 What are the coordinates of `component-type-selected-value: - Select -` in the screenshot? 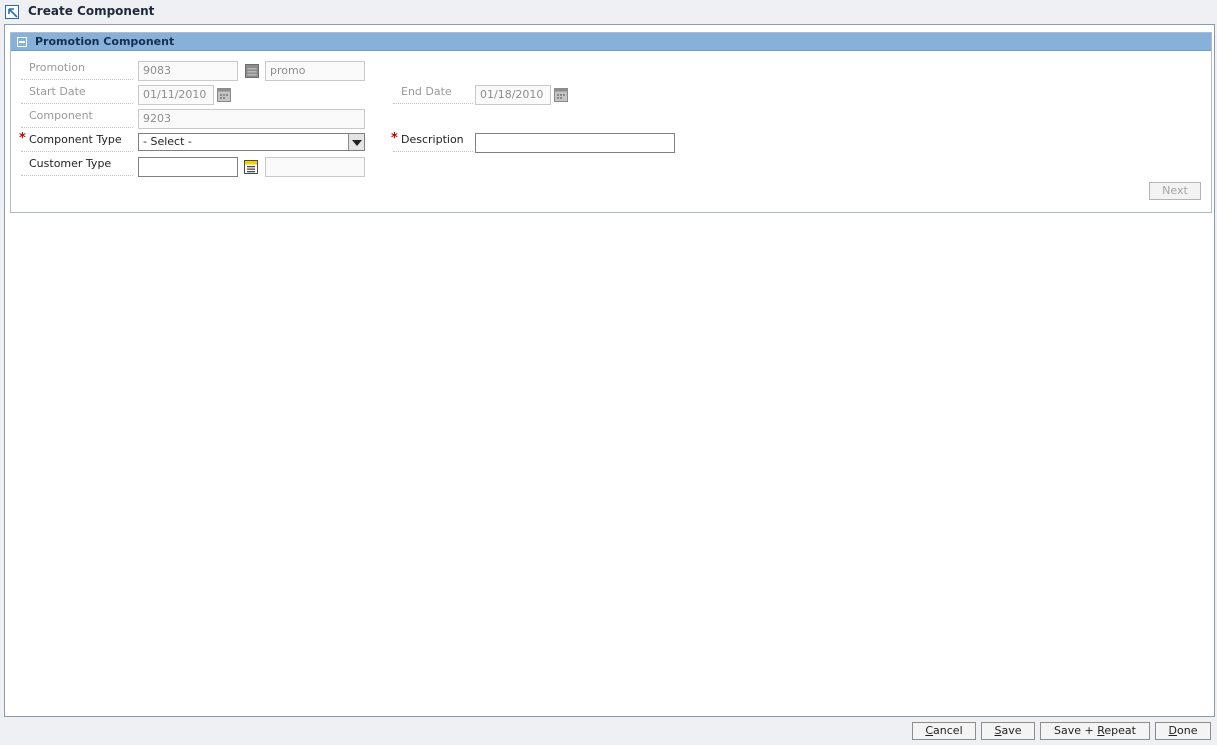 It's located at (167, 141).